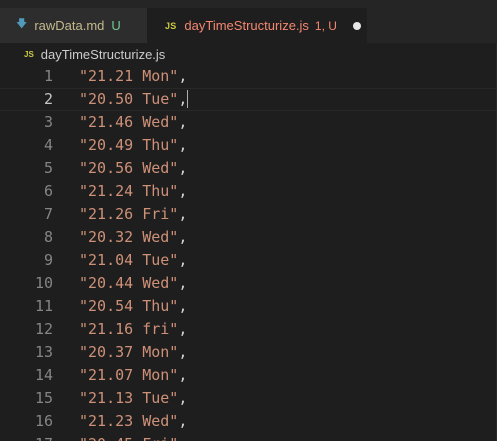  What do you see at coordinates (129, 214) in the screenshot?
I see `string-literal: "21.26 Fri"` at bounding box center [129, 214].